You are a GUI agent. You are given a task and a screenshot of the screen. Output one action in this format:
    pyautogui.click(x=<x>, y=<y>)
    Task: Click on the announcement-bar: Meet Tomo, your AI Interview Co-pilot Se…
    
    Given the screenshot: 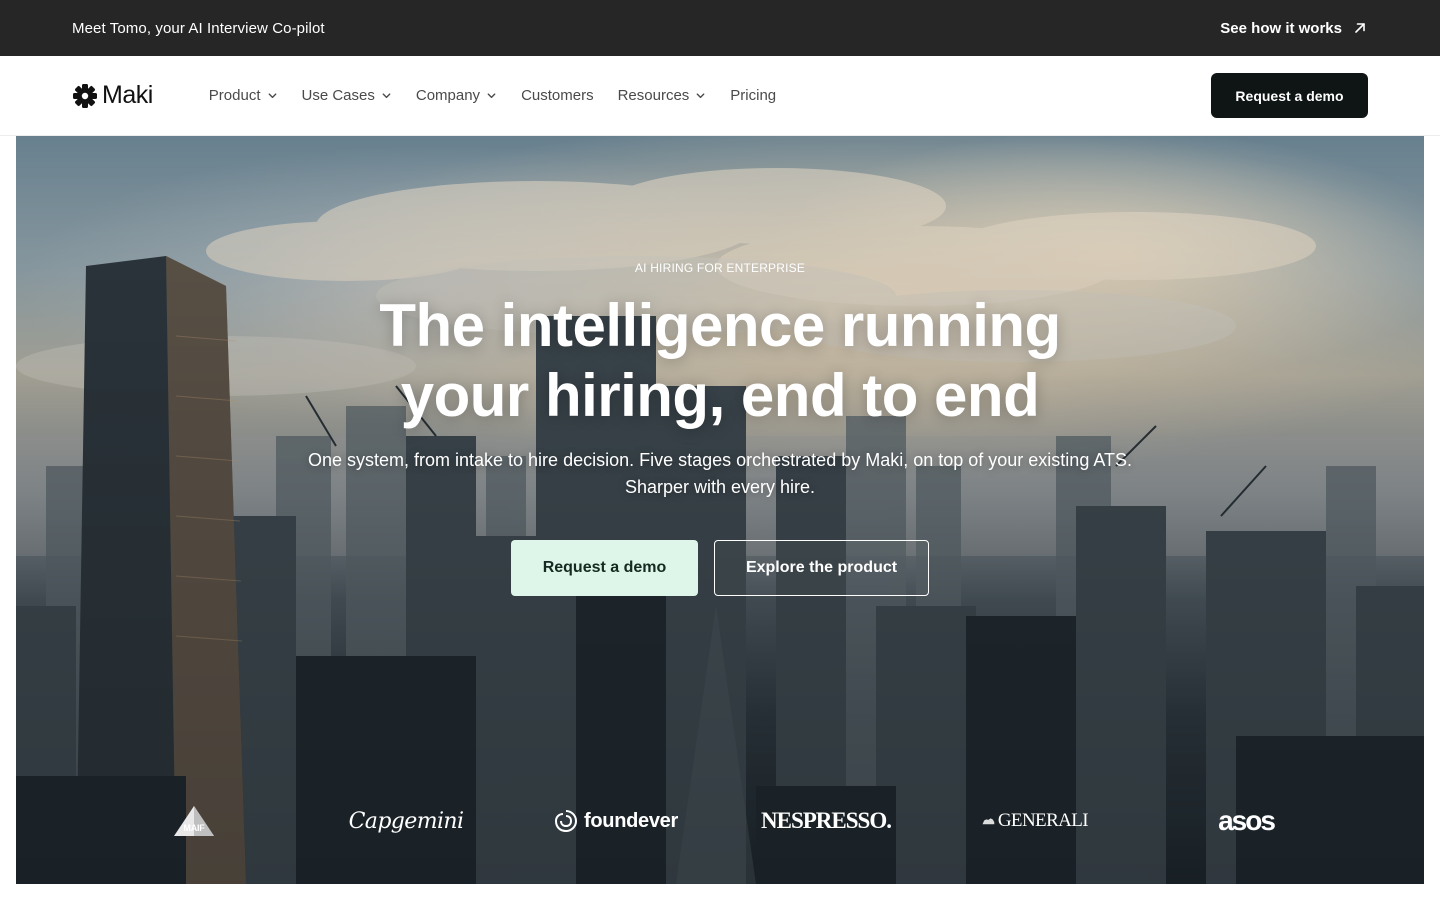 What is the action you would take?
    pyautogui.click(x=720, y=28)
    